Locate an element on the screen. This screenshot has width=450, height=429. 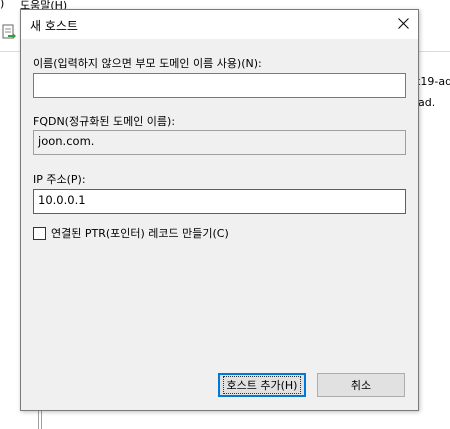
dialog-titlebar: 새 호스트 is located at coordinates (219, 24).